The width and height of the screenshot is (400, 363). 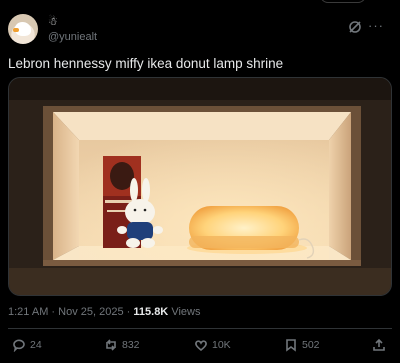 What do you see at coordinates (200, 328) in the screenshot?
I see `divider` at bounding box center [200, 328].